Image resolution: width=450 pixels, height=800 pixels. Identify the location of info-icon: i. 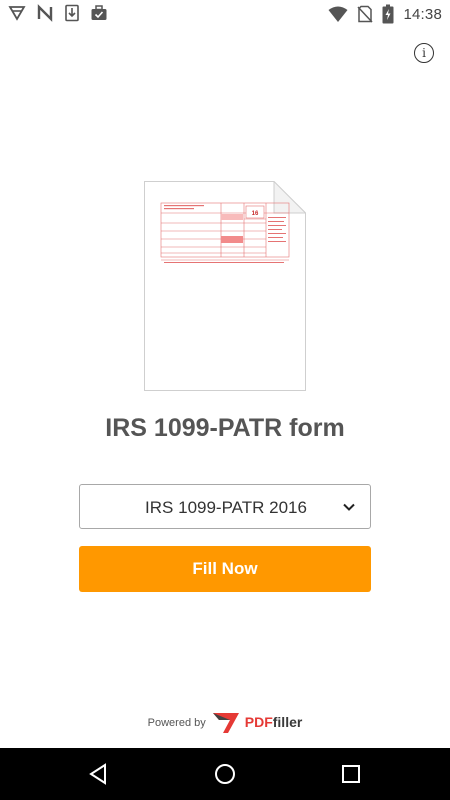
(424, 53).